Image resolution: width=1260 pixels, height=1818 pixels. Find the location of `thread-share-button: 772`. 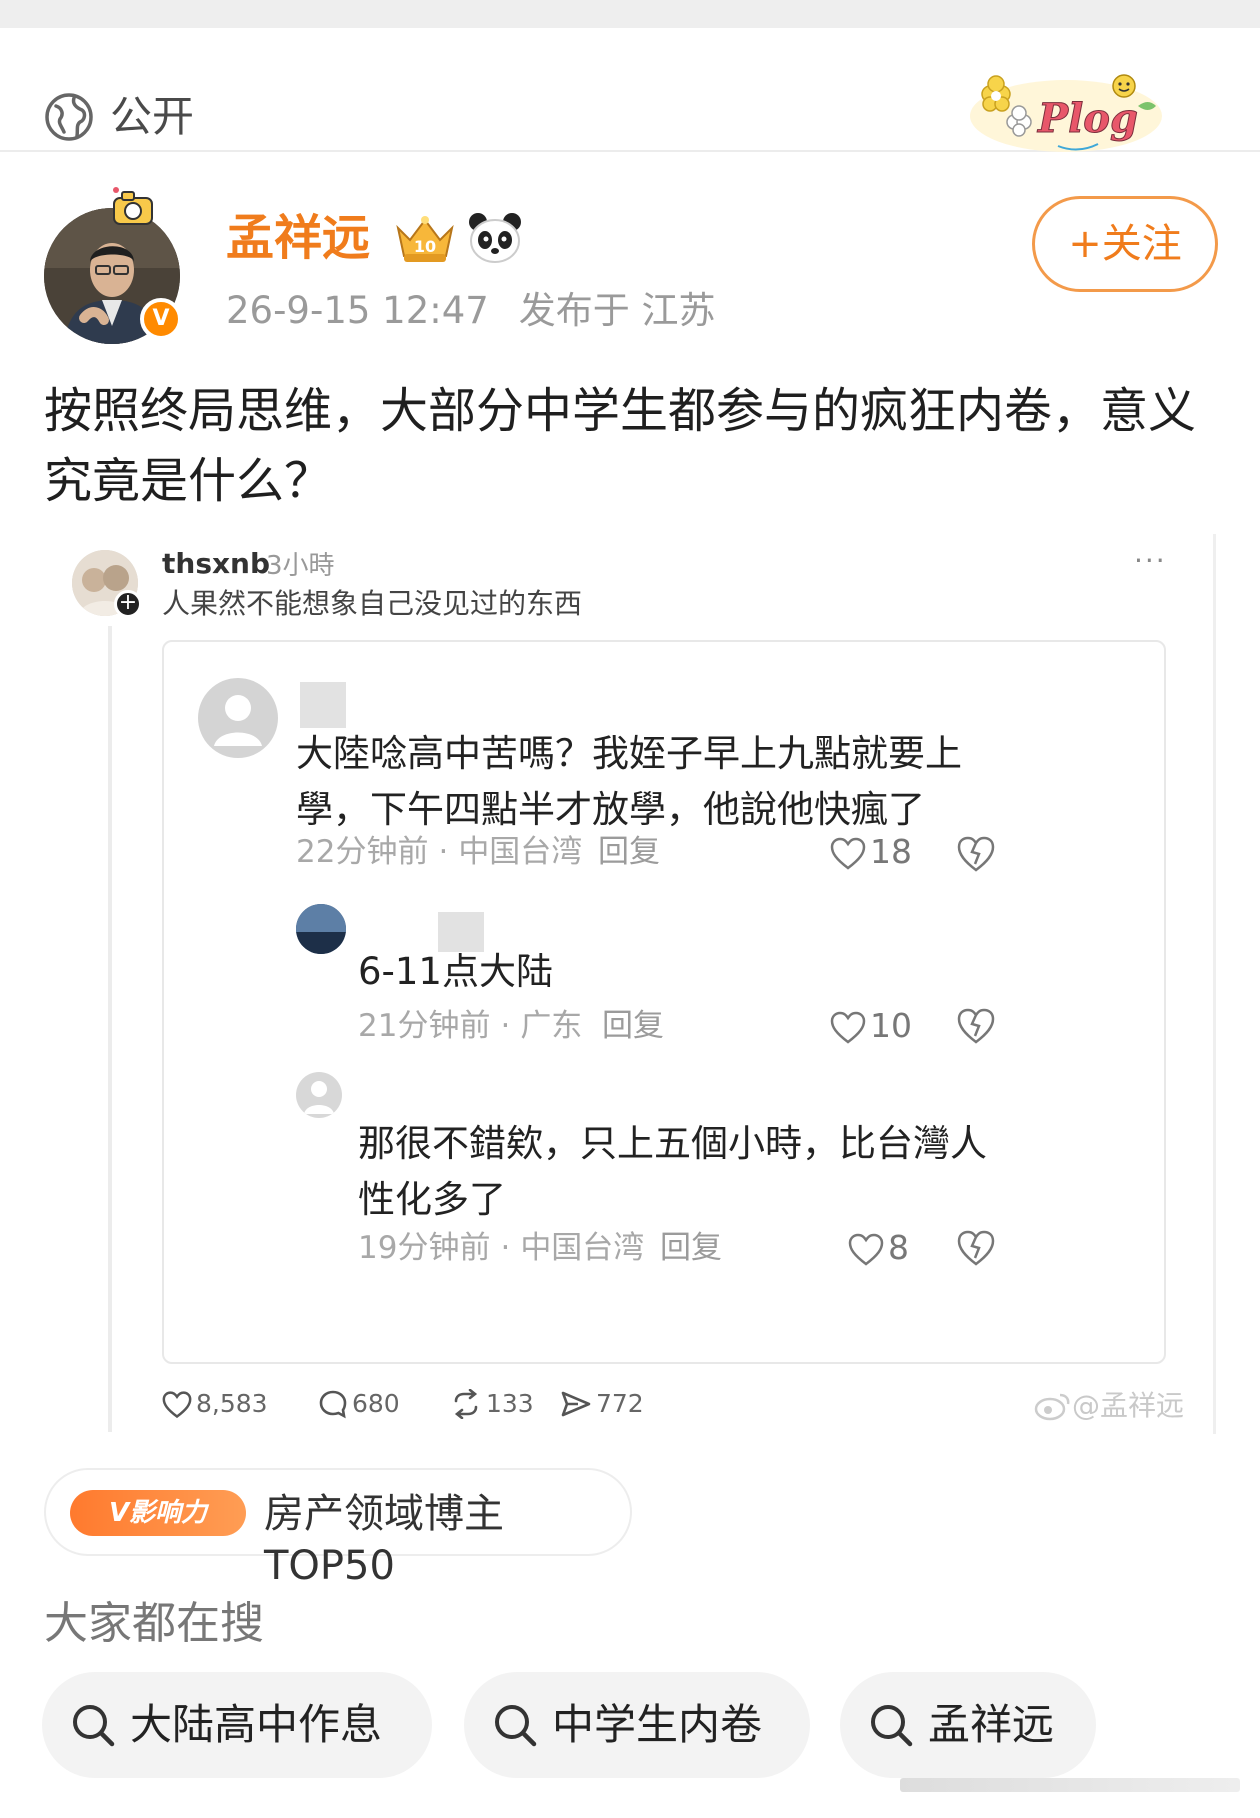

thread-share-button: 772 is located at coordinates (602, 1404).